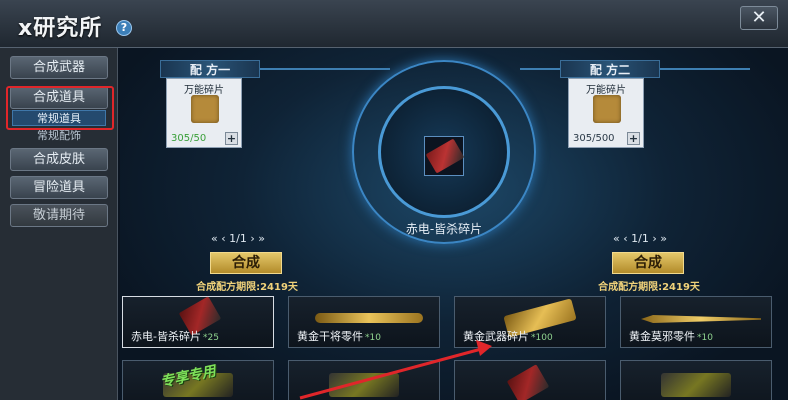  I want to click on annotation-arrow, so click(395, 370).